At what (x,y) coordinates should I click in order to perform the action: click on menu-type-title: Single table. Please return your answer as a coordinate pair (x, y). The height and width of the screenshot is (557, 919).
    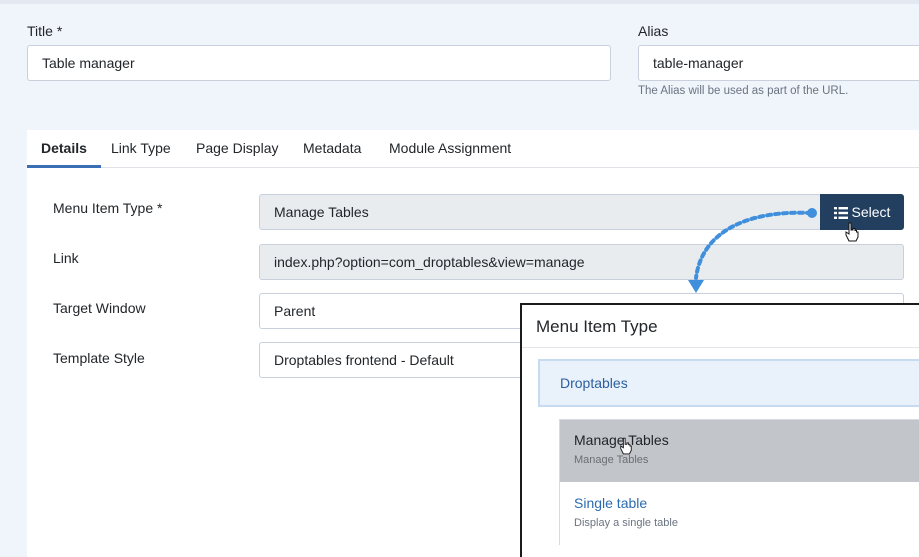
    Looking at the image, I should click on (611, 503).